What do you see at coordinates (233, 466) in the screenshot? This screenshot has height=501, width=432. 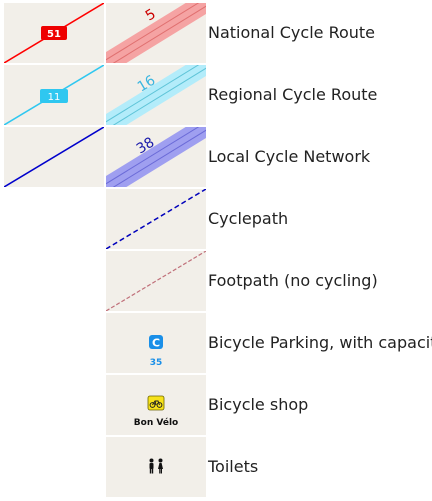 I see `legend-label-toilets: Toilets` at bounding box center [233, 466].